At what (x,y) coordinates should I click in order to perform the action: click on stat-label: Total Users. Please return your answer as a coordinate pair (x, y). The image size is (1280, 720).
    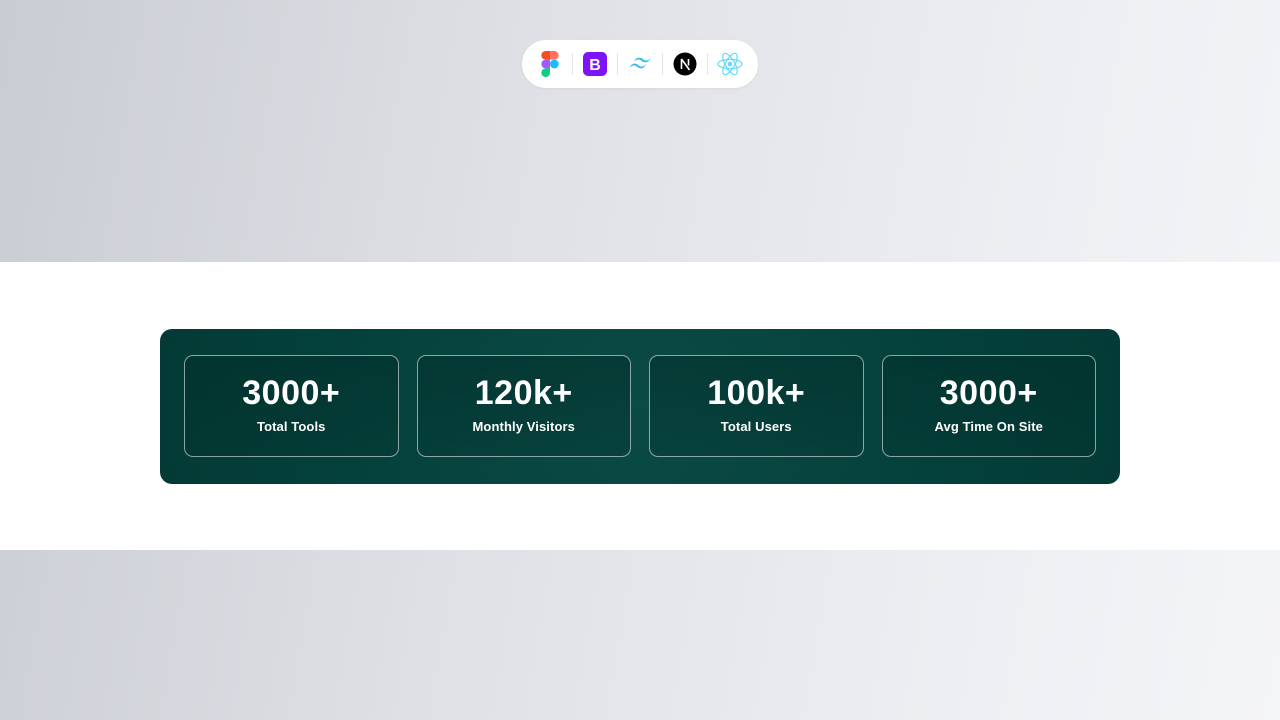
    Looking at the image, I should click on (756, 426).